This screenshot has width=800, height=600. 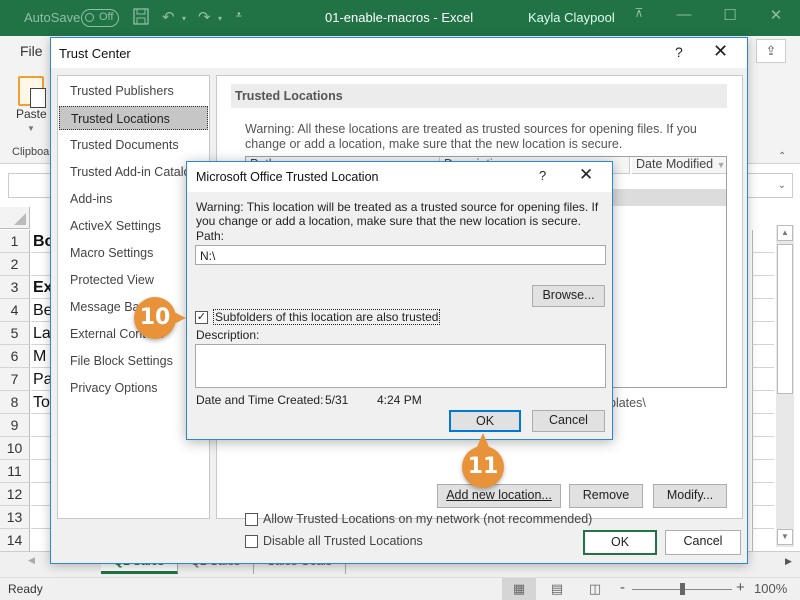 What do you see at coordinates (785, 319) in the screenshot?
I see `scroll-thumb` at bounding box center [785, 319].